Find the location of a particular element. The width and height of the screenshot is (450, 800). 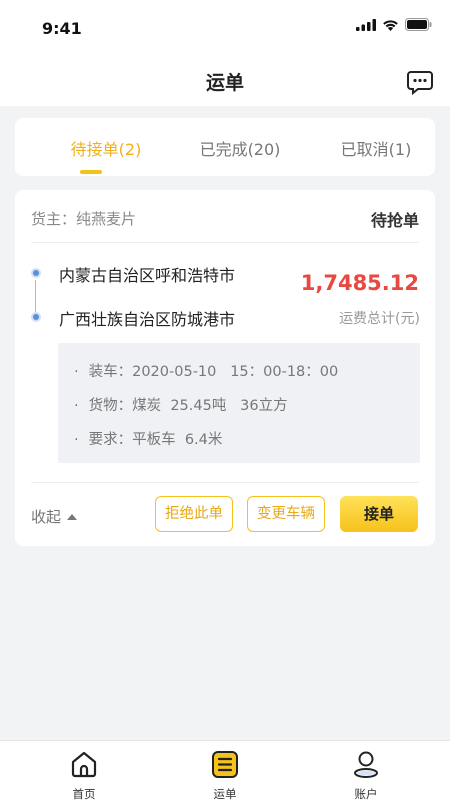

freight-price: 1,7485.12 is located at coordinates (359, 283).